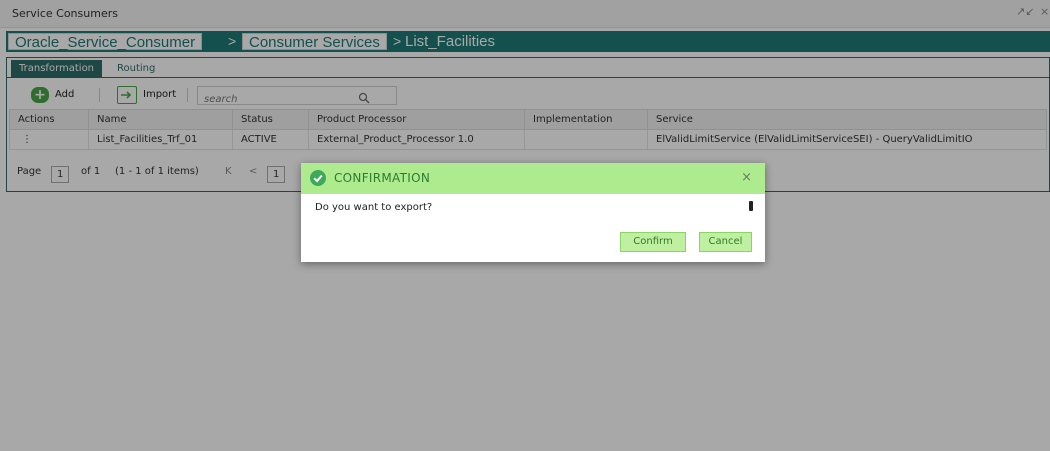 The image size is (1050, 451). What do you see at coordinates (725, 242) in the screenshot?
I see `cancel-button: Cancel` at bounding box center [725, 242].